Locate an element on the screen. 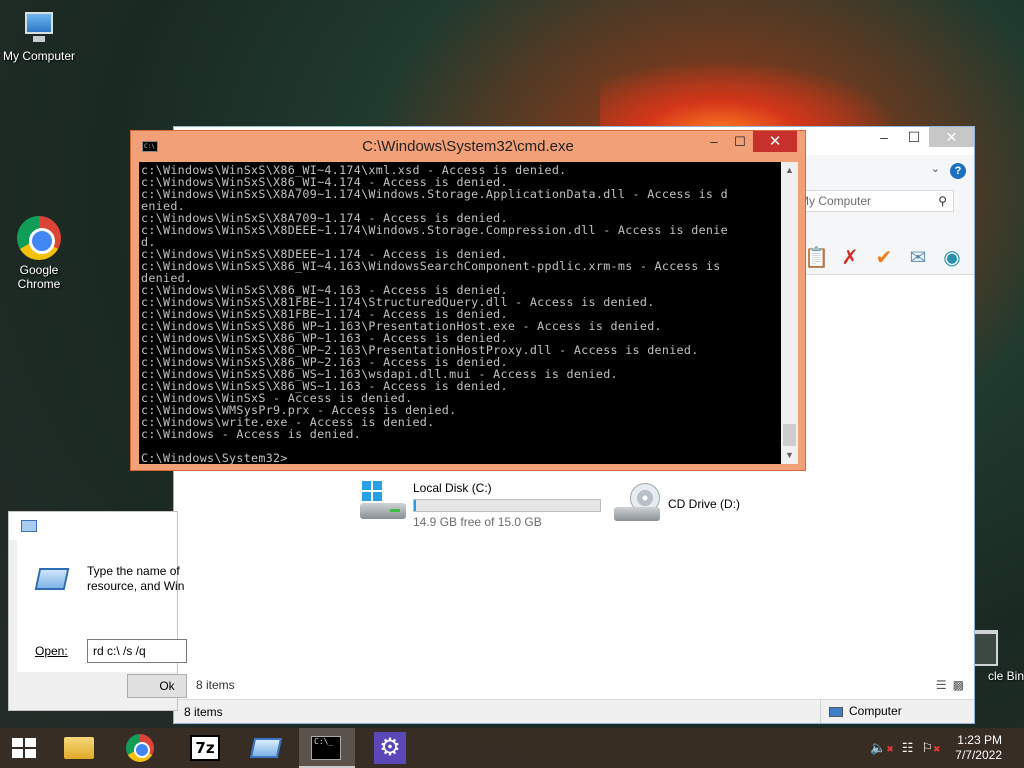  taskbar: 7z C:\_ ⚙ 🔈✖ ☷ ⚐✖ 1:23 PM 7/7/2022 is located at coordinates (512, 748).